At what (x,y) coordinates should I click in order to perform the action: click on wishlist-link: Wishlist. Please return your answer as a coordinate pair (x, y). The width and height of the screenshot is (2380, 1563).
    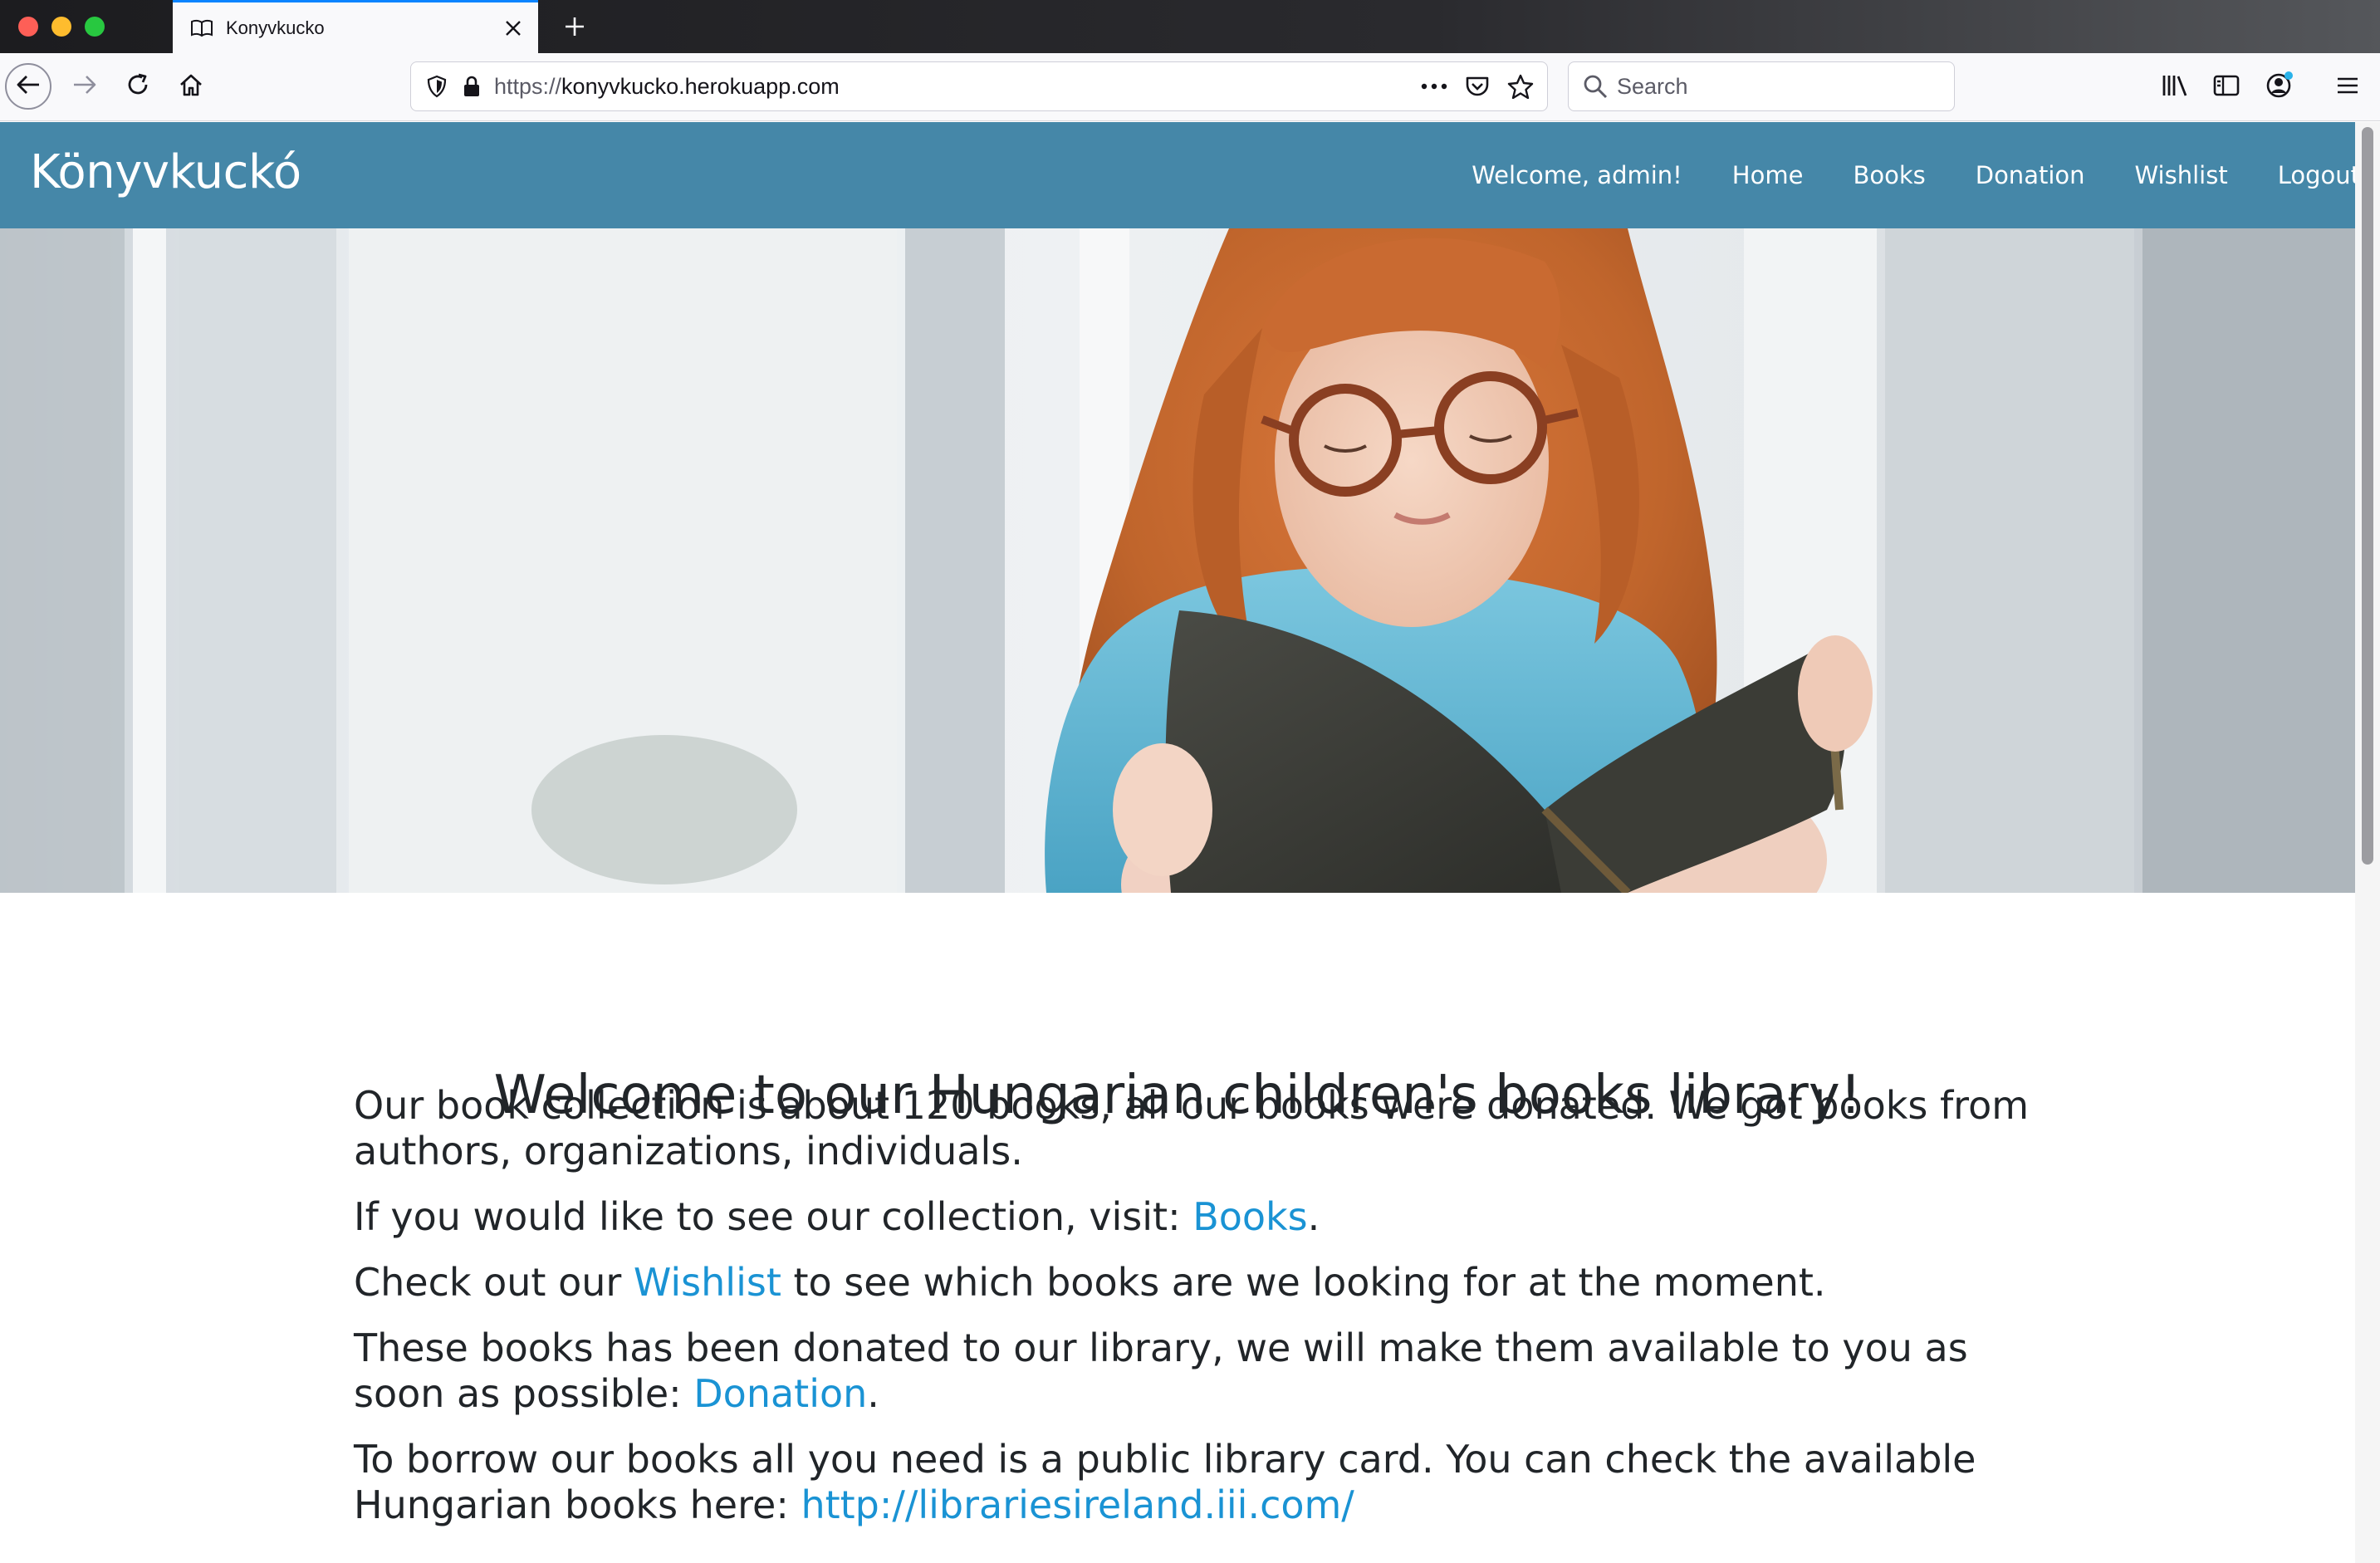
    Looking at the image, I should click on (707, 1282).